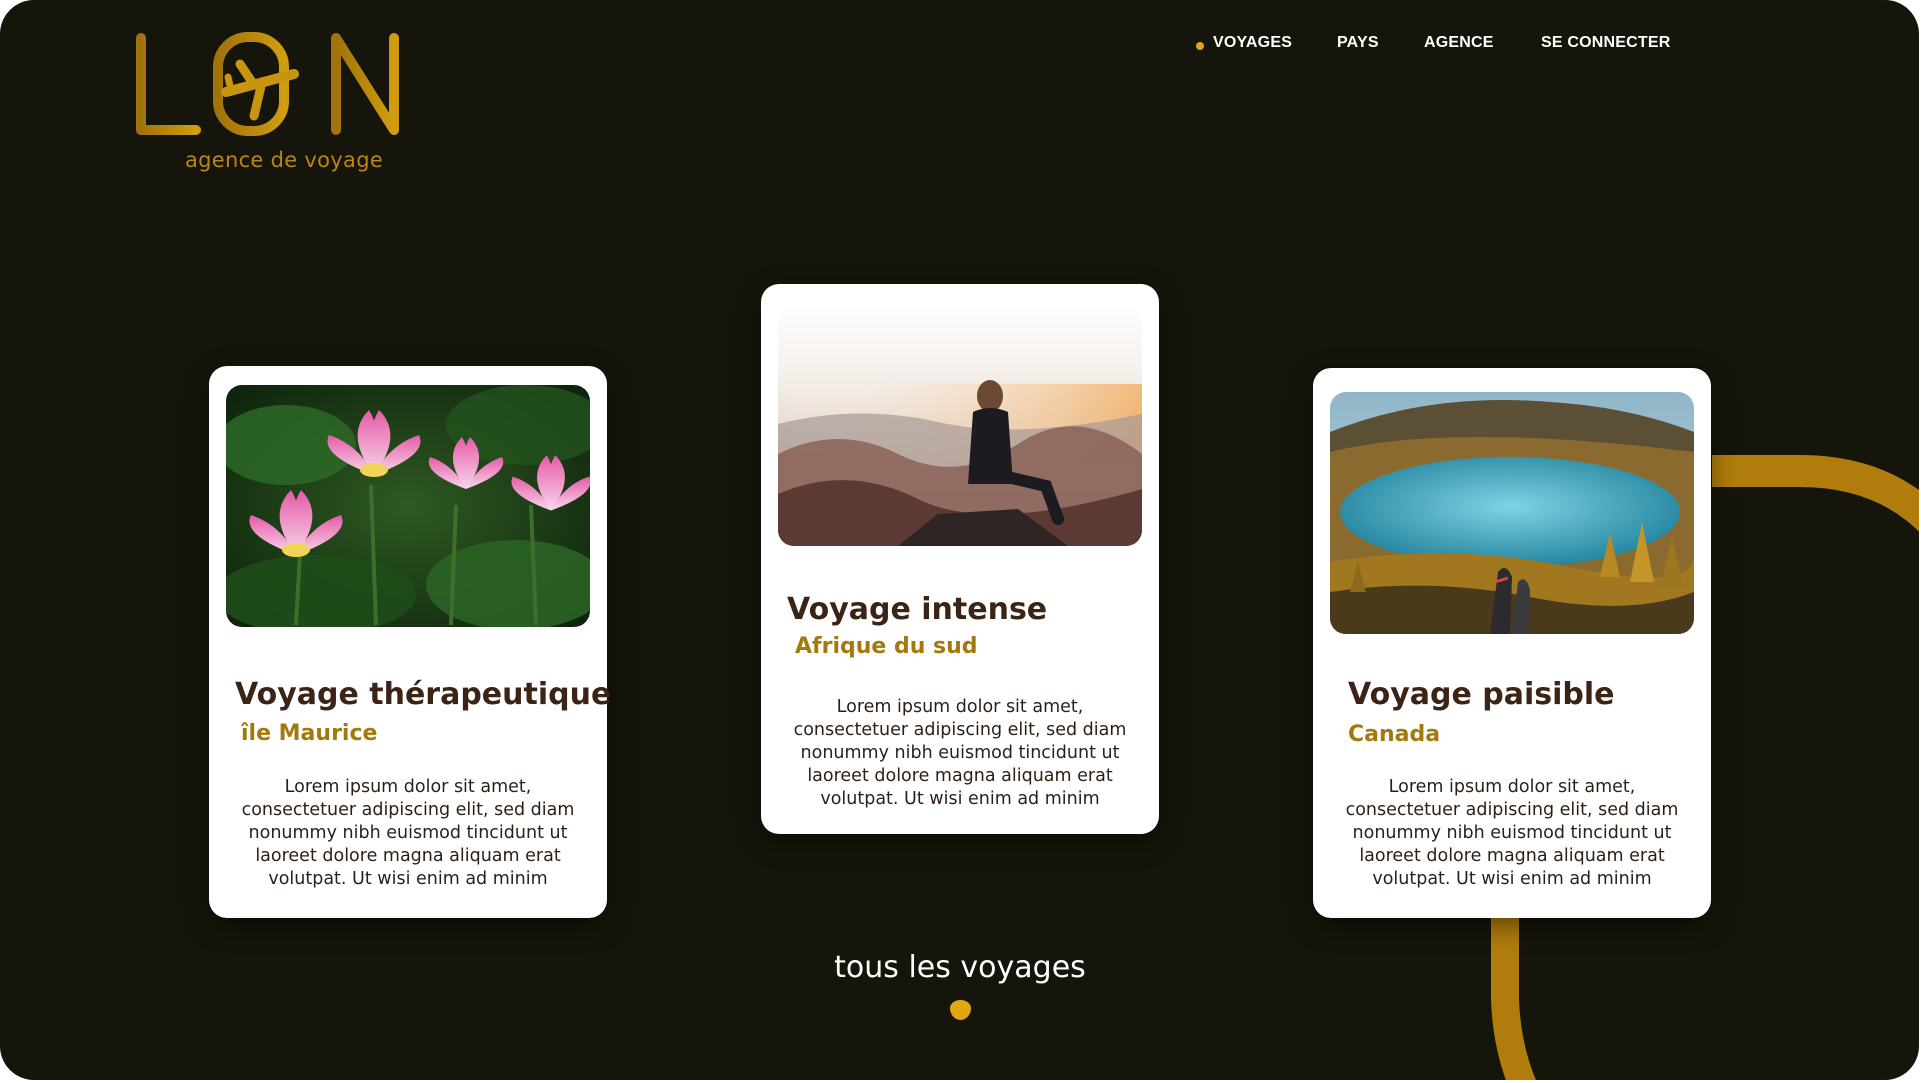 The height and width of the screenshot is (1083, 1921). What do you see at coordinates (1606, 43) in the screenshot?
I see `nav-item-se-connecter: SE CONNECTER` at bounding box center [1606, 43].